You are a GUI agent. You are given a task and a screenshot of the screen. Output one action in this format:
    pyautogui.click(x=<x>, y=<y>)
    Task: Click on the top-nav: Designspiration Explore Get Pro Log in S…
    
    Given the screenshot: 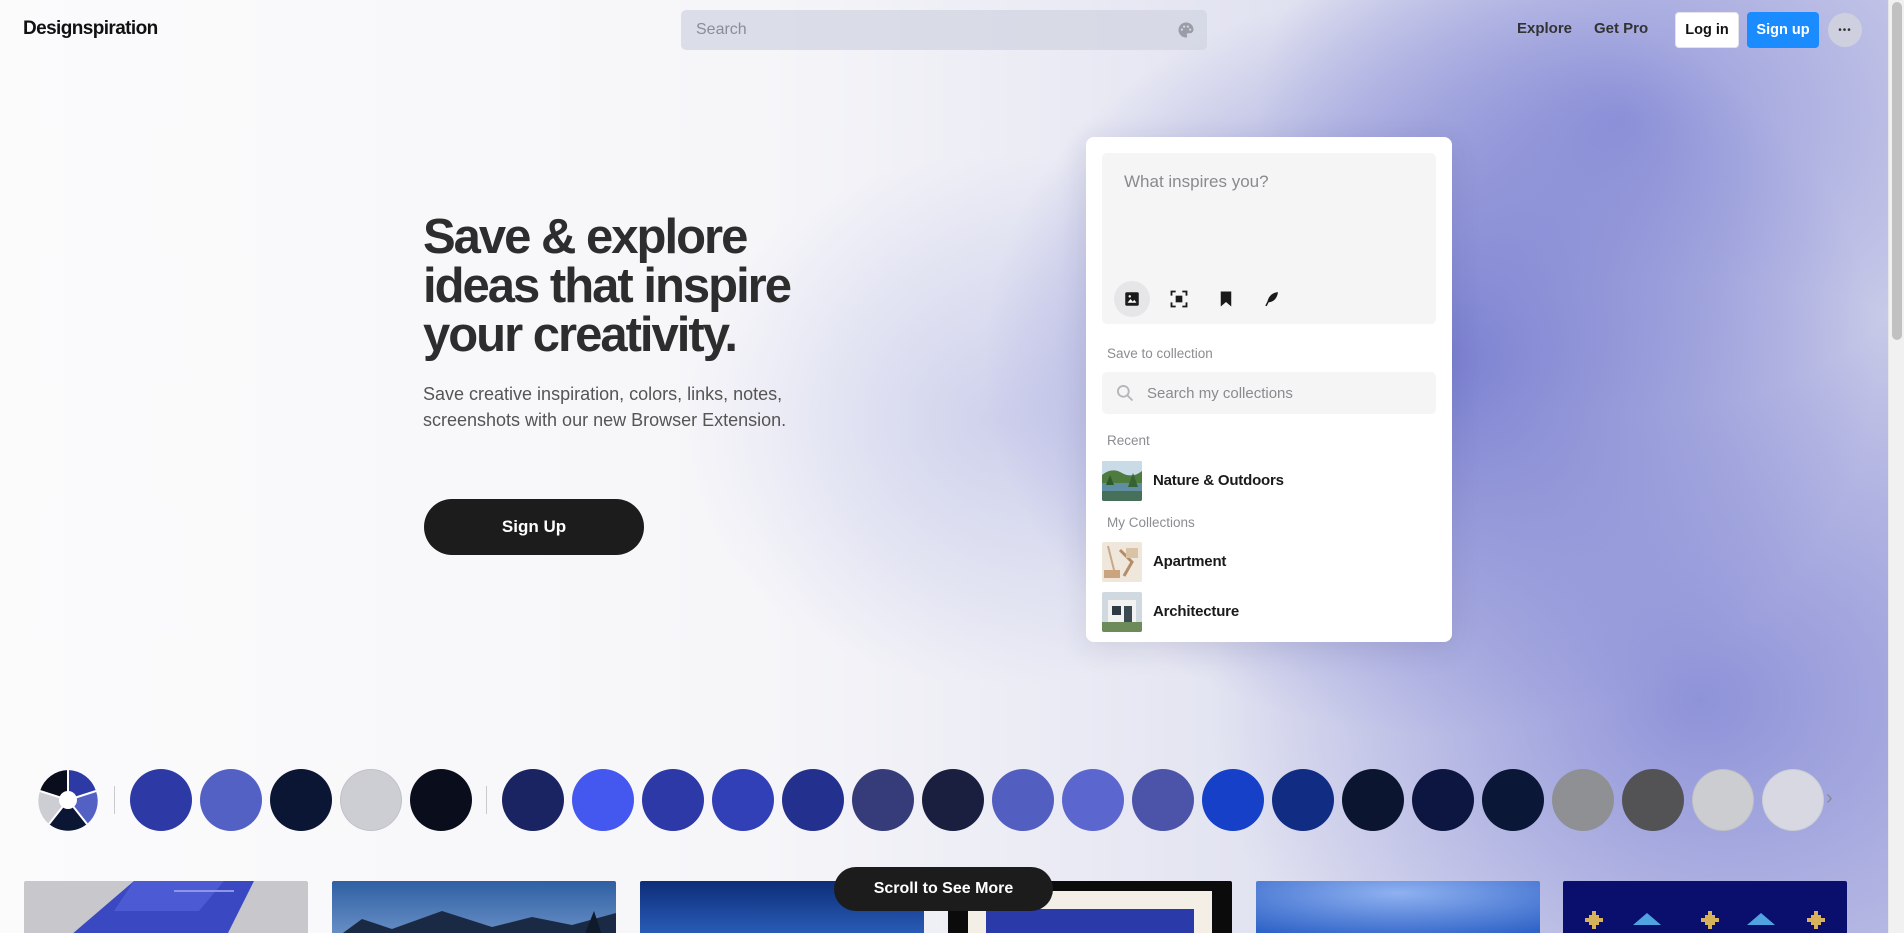 What is the action you would take?
    pyautogui.click(x=944, y=30)
    